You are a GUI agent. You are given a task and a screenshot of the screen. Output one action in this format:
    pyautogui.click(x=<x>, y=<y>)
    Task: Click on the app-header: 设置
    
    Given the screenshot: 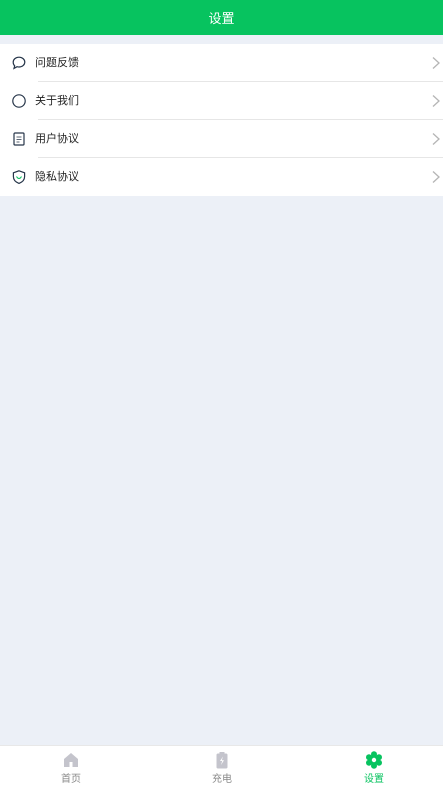 What is the action you would take?
    pyautogui.click(x=221, y=17)
    